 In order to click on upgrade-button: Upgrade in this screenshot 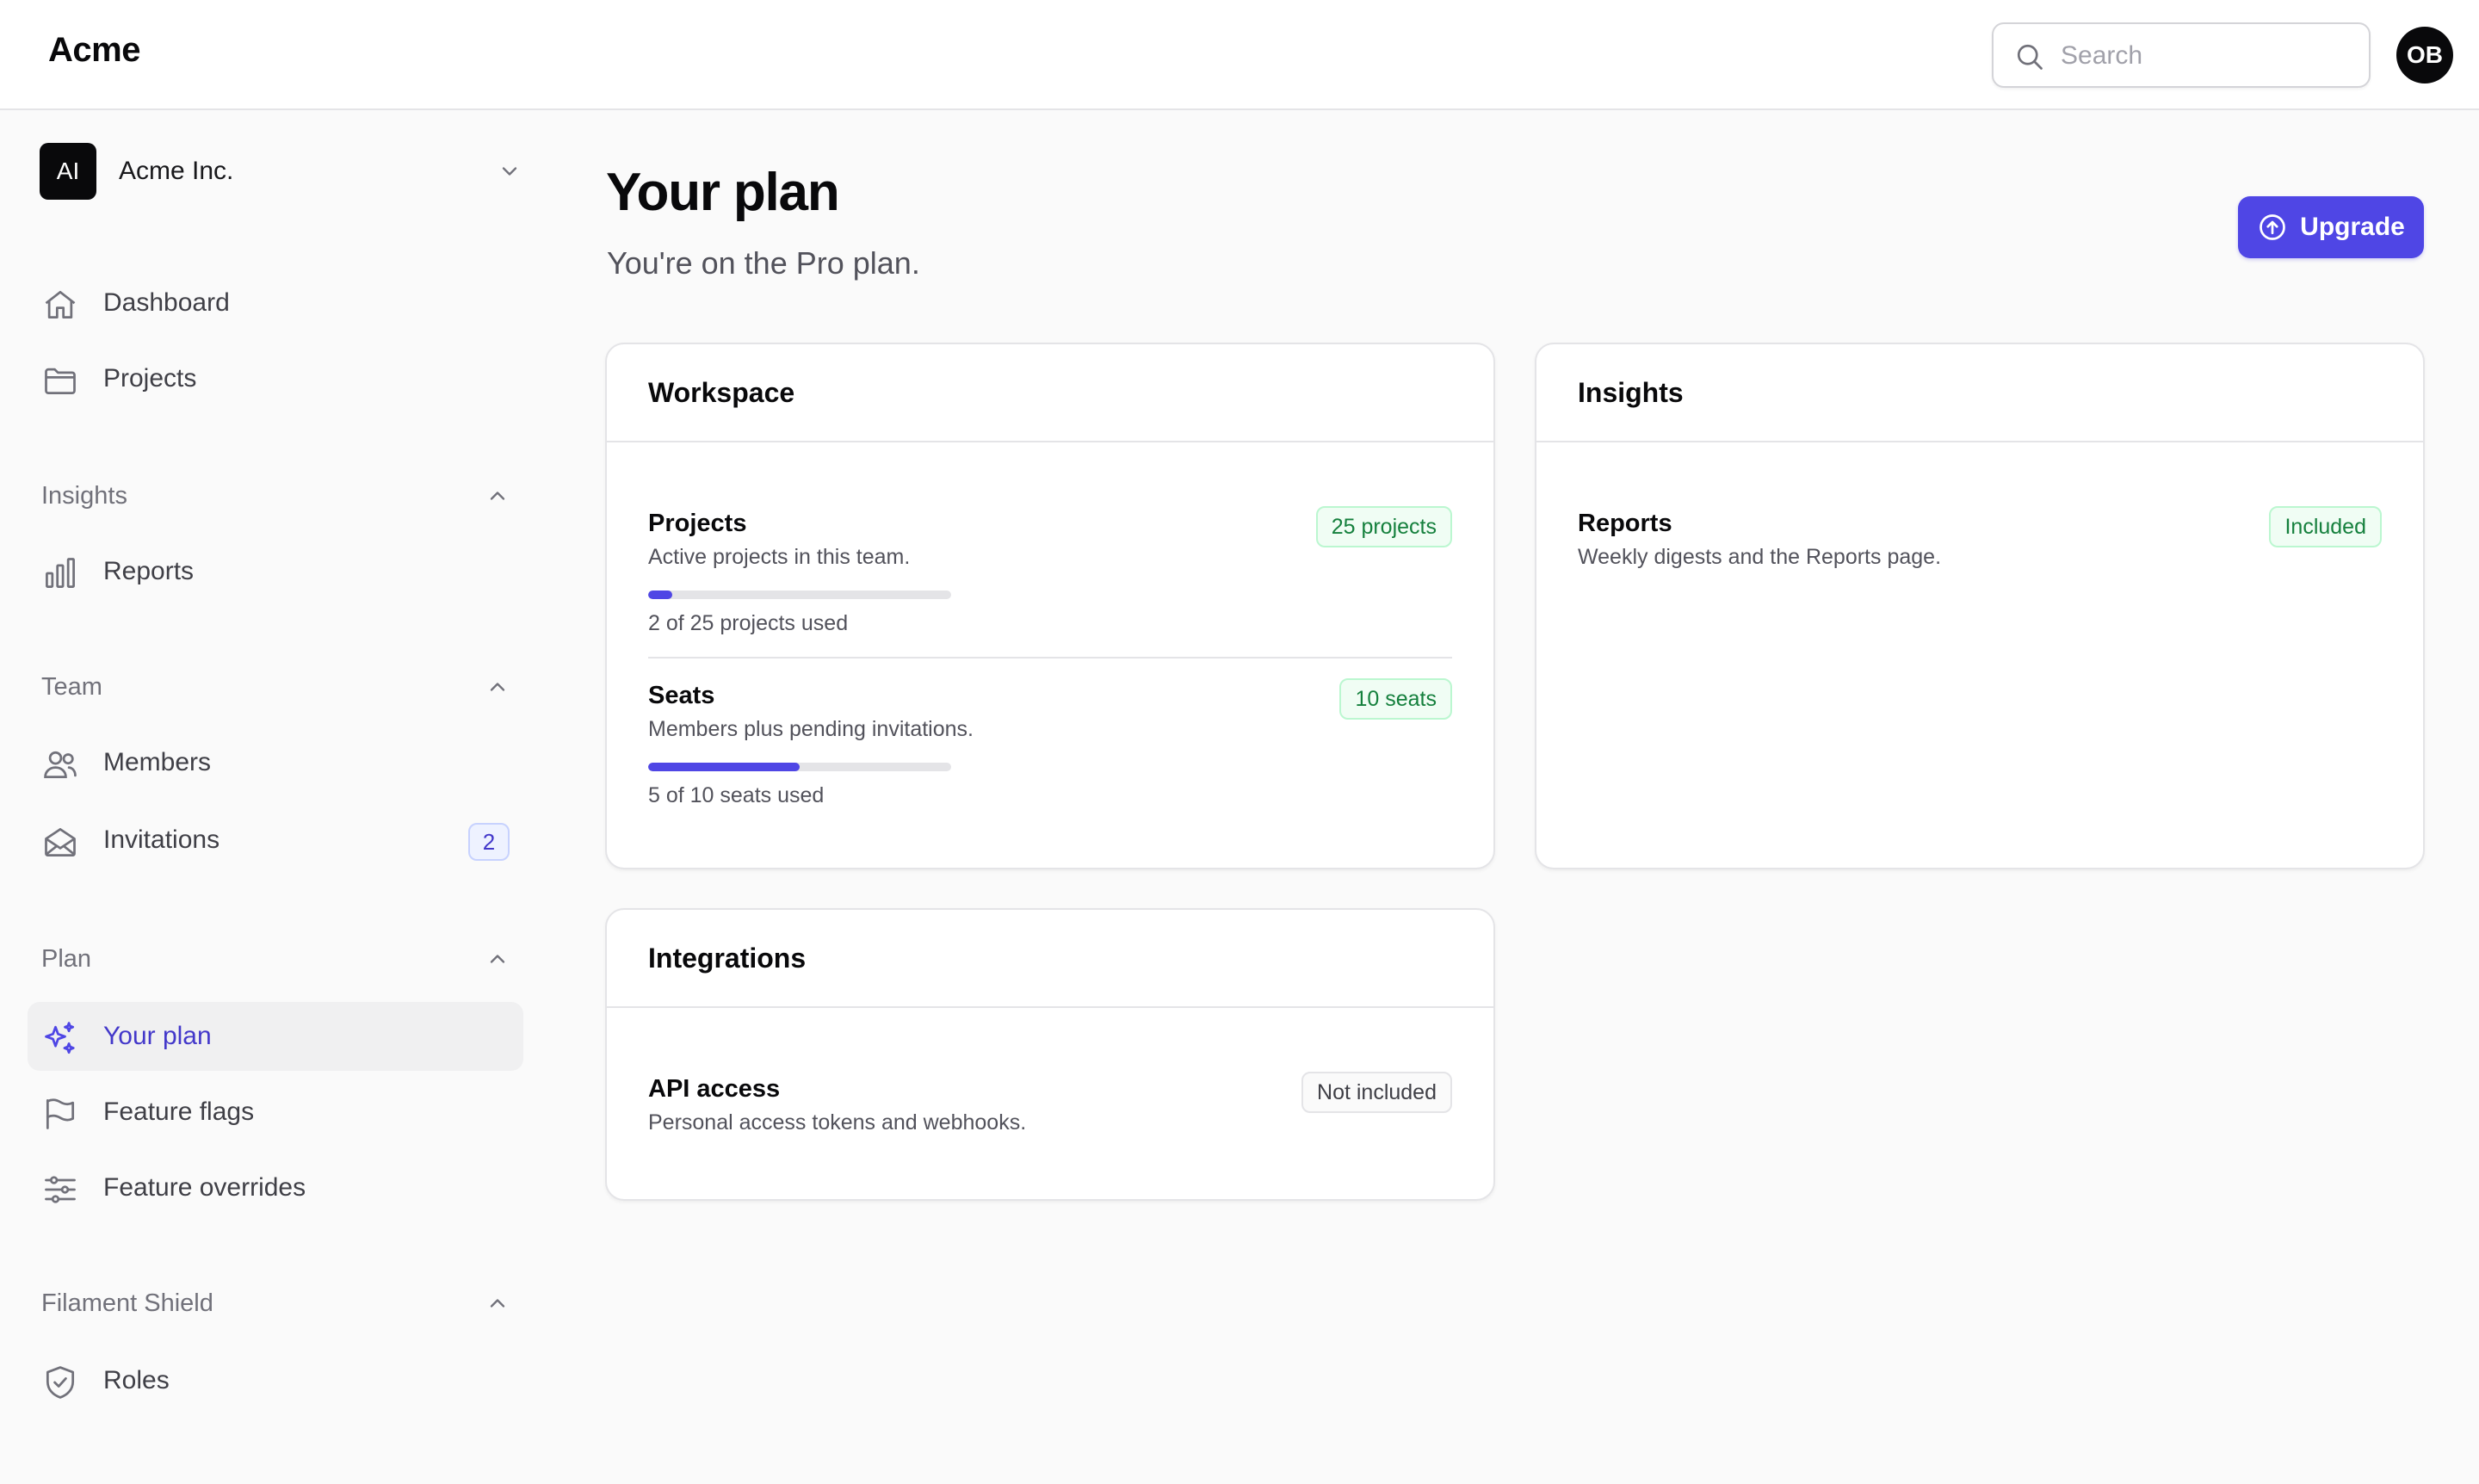, I will do `click(2331, 227)`.